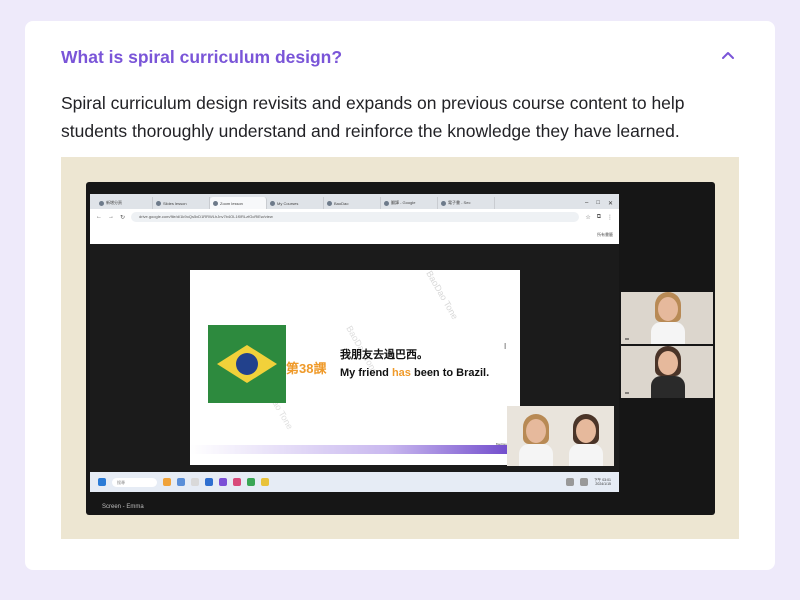 The height and width of the screenshot is (600, 800). What do you see at coordinates (598, 216) in the screenshot?
I see `extensions-icon: ⧉` at bounding box center [598, 216].